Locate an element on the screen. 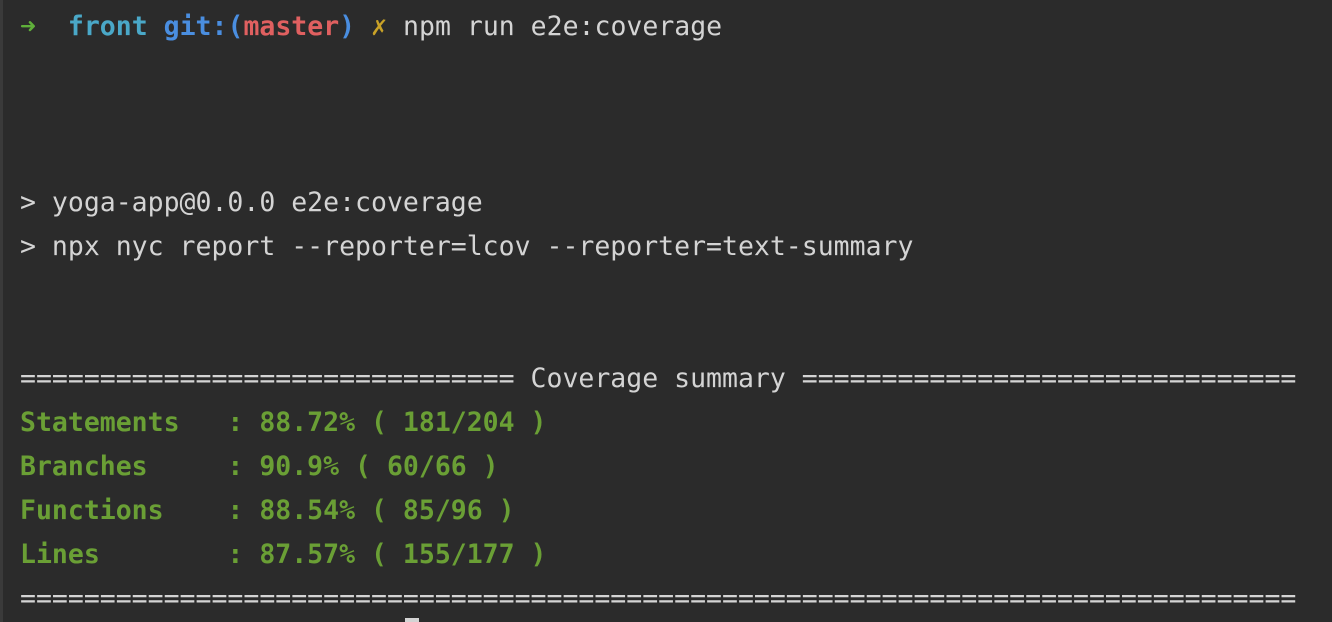 Image resolution: width=1332 pixels, height=622 pixels. git-branch: master is located at coordinates (291, 26).